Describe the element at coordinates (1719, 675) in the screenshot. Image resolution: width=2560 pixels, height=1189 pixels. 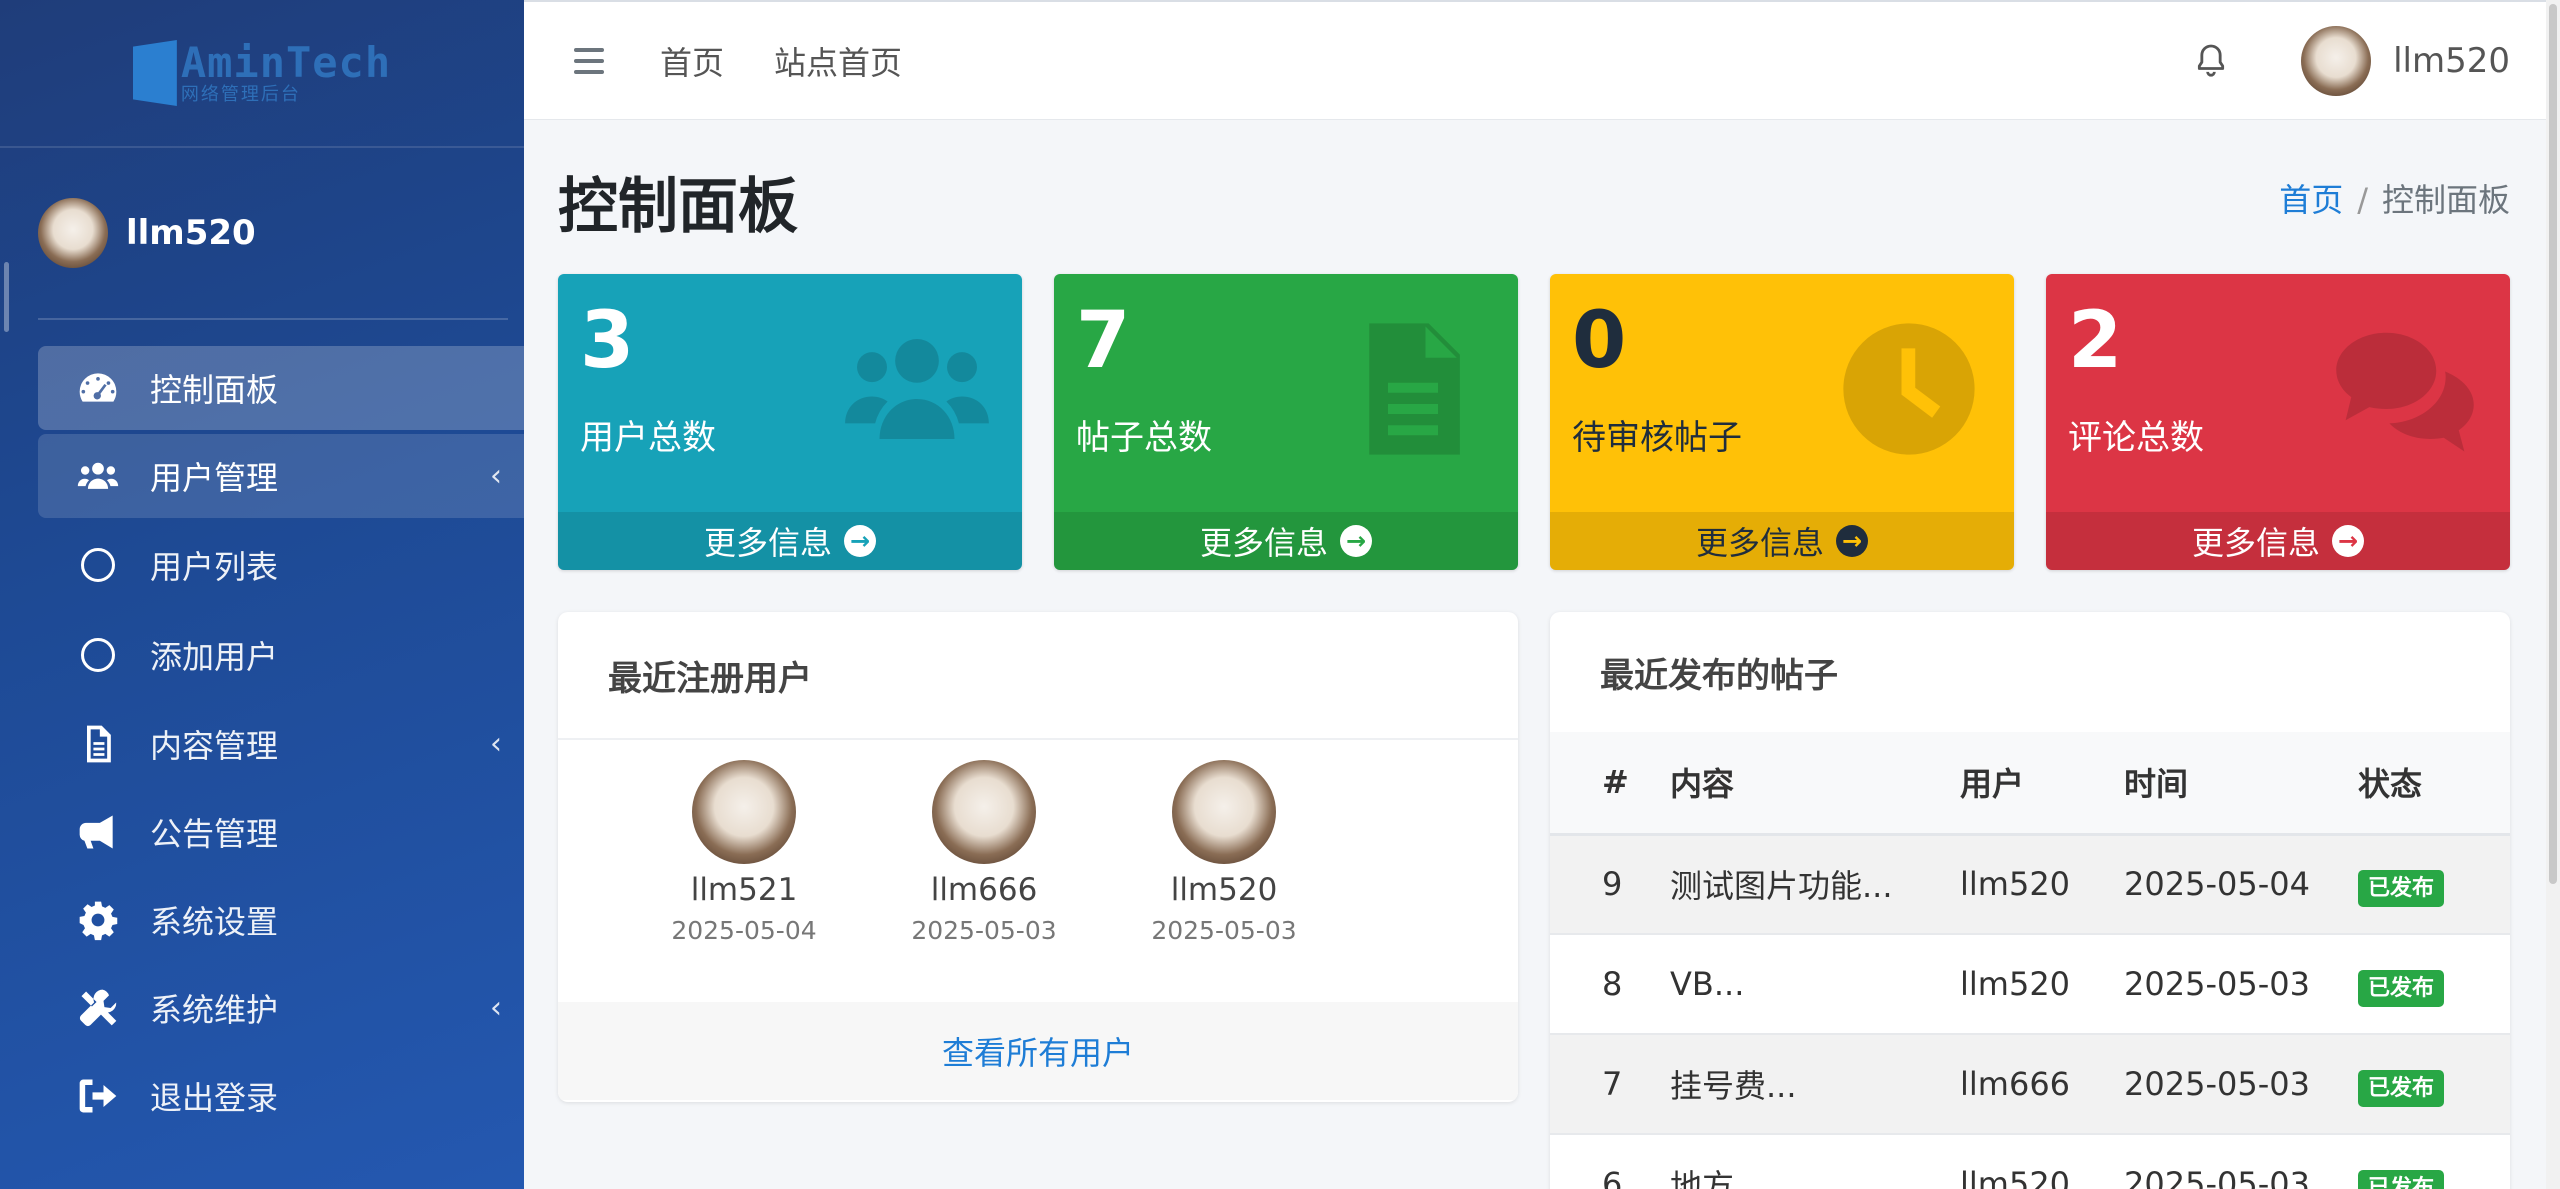
I see `card-title: 最近发布的帖子` at that location.